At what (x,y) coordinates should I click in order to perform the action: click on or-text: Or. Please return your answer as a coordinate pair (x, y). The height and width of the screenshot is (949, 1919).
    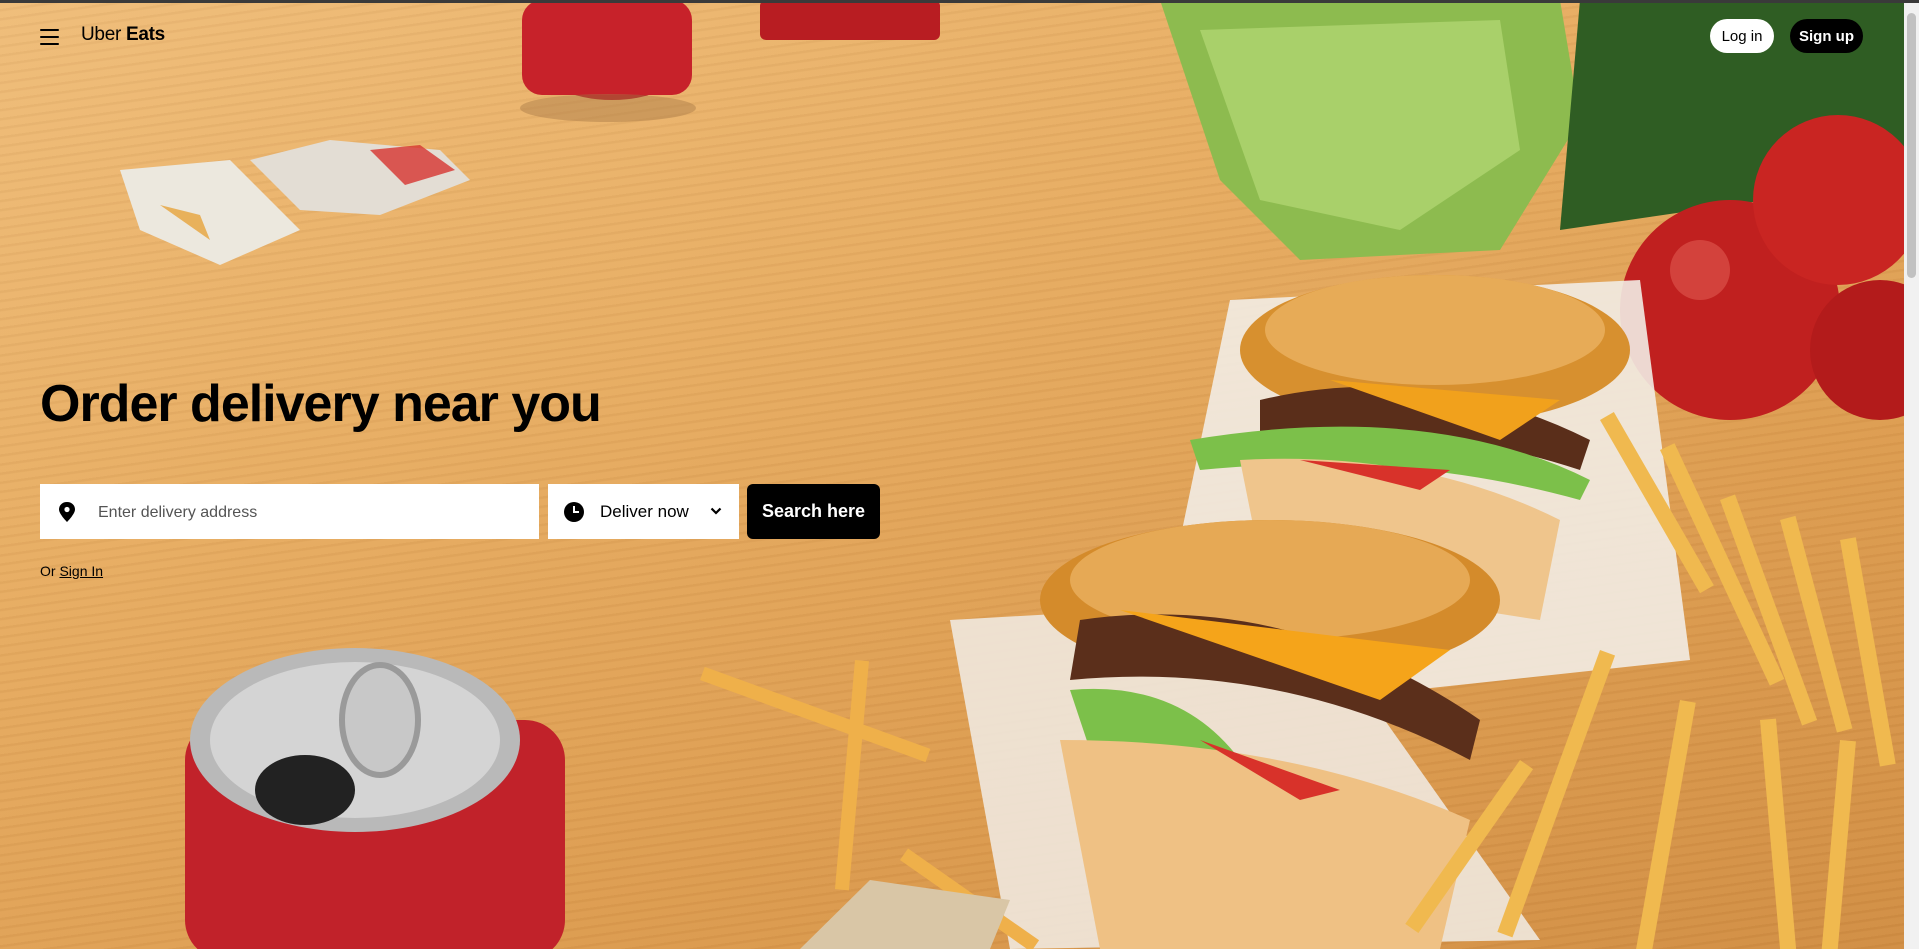
    Looking at the image, I should click on (48, 571).